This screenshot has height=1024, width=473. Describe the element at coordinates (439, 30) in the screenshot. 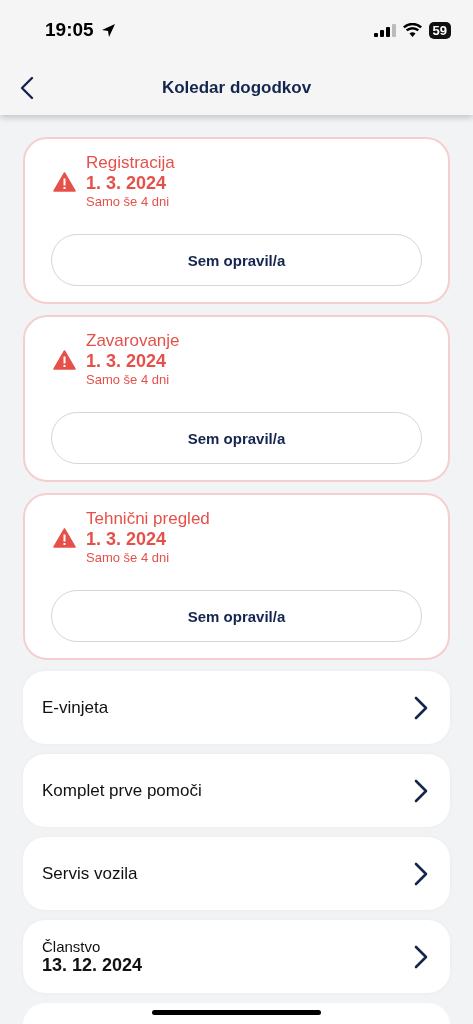

I see `battery-level: 59` at that location.